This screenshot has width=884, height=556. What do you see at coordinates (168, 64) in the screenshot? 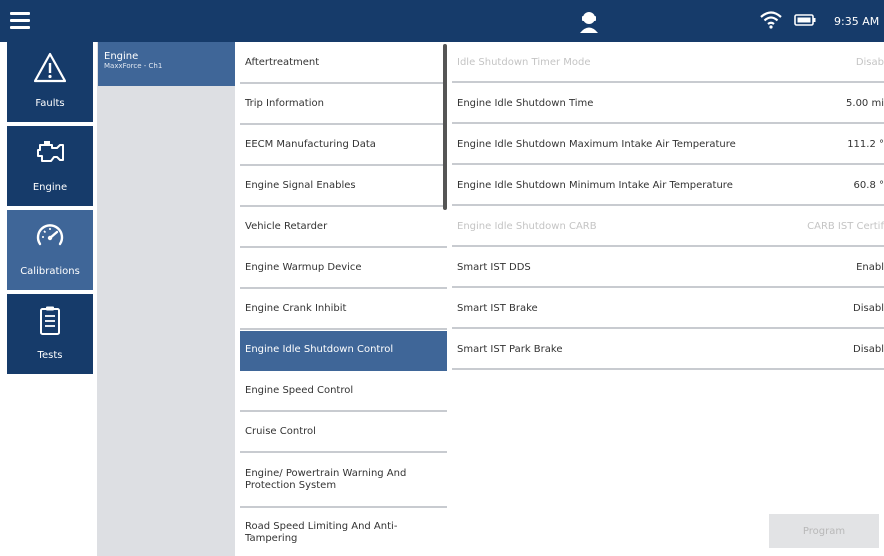
I see `module-engine: Engine MaxxForce - Ch1` at bounding box center [168, 64].